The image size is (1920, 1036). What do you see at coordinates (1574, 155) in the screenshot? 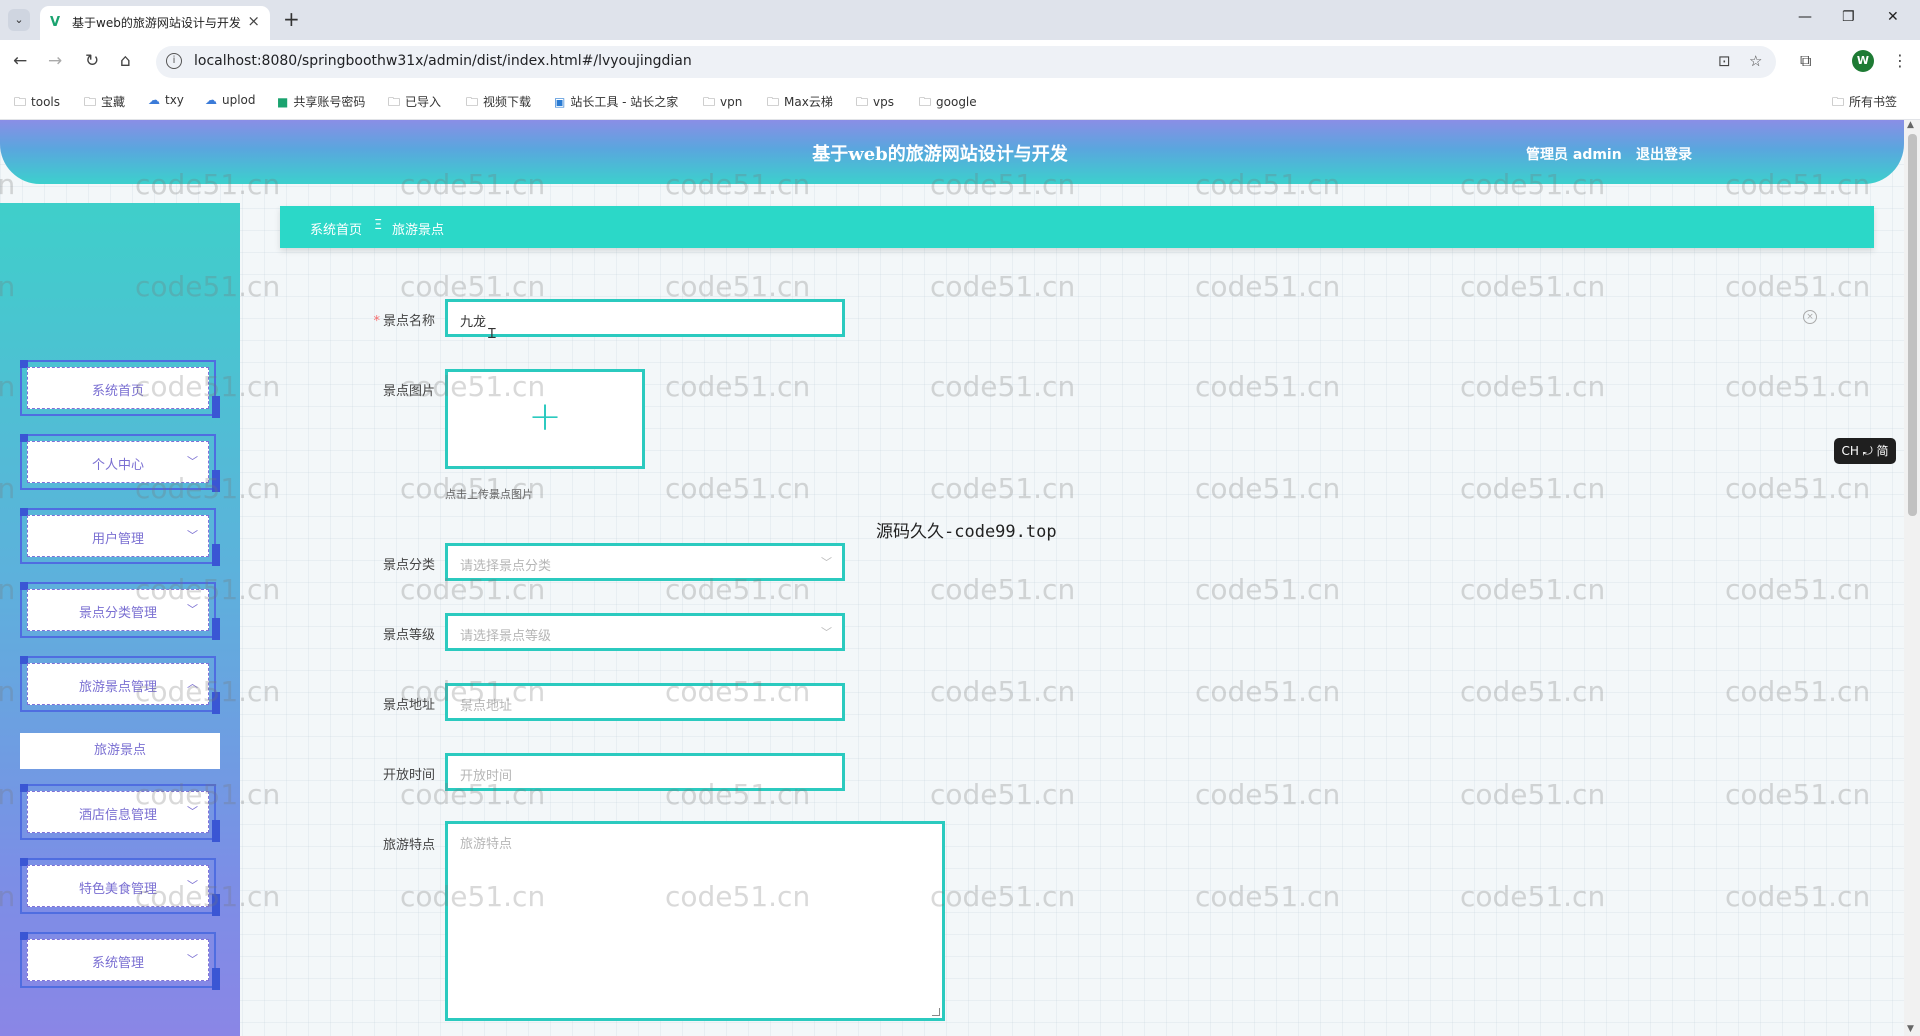
I see `admin-user-label: 管理员 admin` at bounding box center [1574, 155].